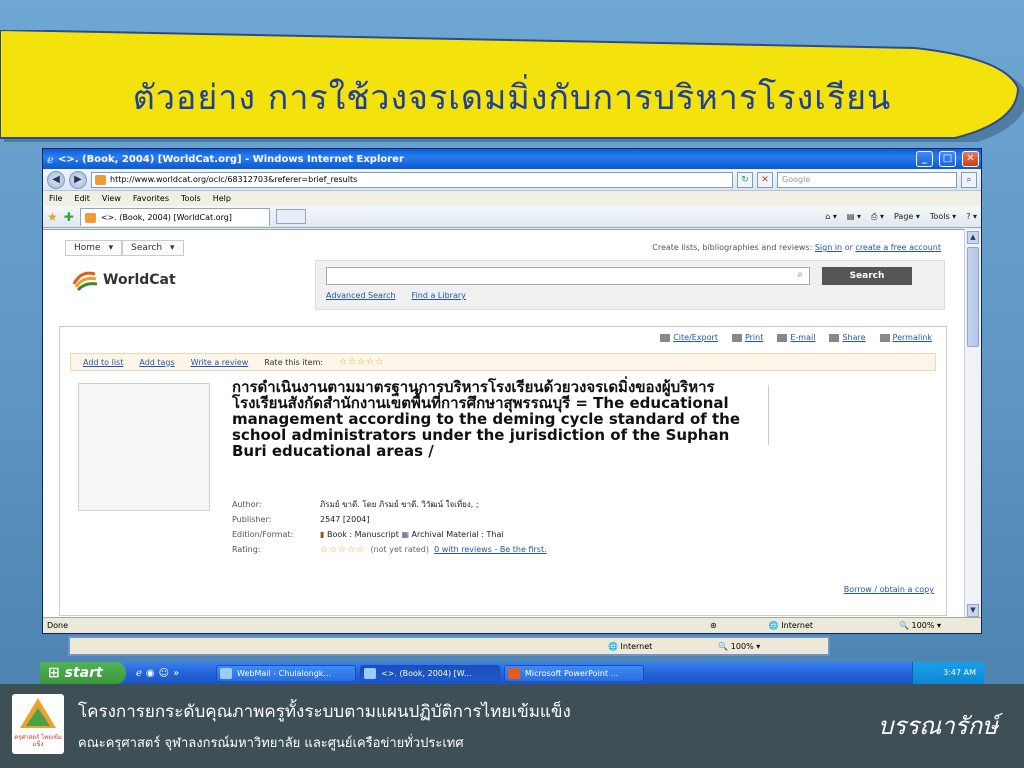 The height and width of the screenshot is (768, 1024). What do you see at coordinates (191, 198) in the screenshot?
I see `menu-tools: Tools` at bounding box center [191, 198].